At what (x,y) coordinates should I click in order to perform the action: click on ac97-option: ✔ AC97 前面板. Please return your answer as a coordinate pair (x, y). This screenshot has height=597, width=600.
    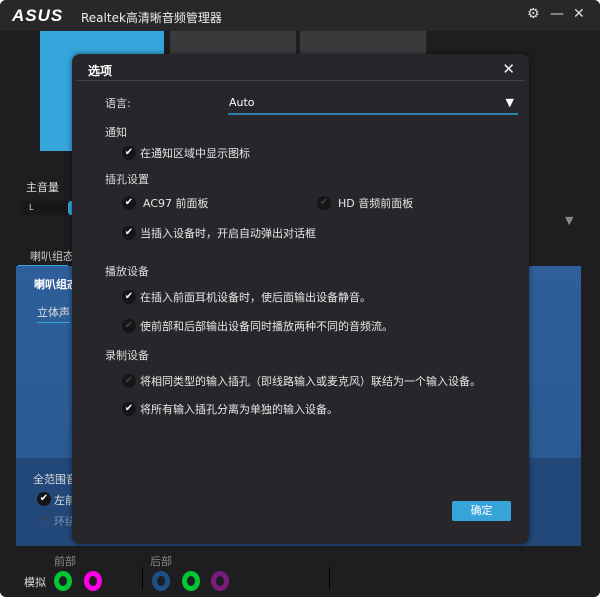
    Looking at the image, I should click on (165, 203).